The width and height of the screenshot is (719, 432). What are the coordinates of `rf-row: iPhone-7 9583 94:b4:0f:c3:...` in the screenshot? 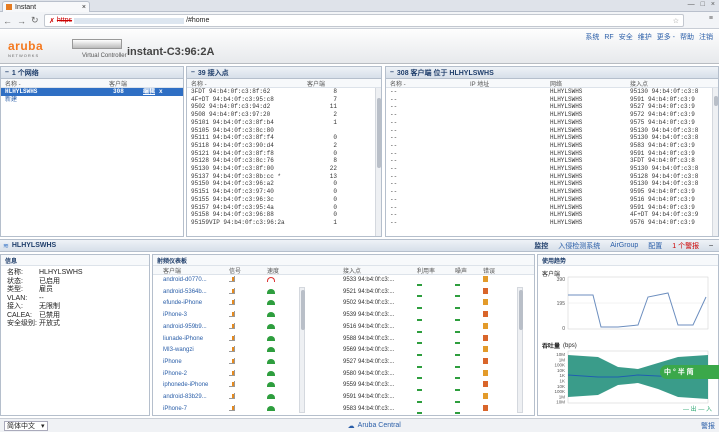 It's located at (343, 410).